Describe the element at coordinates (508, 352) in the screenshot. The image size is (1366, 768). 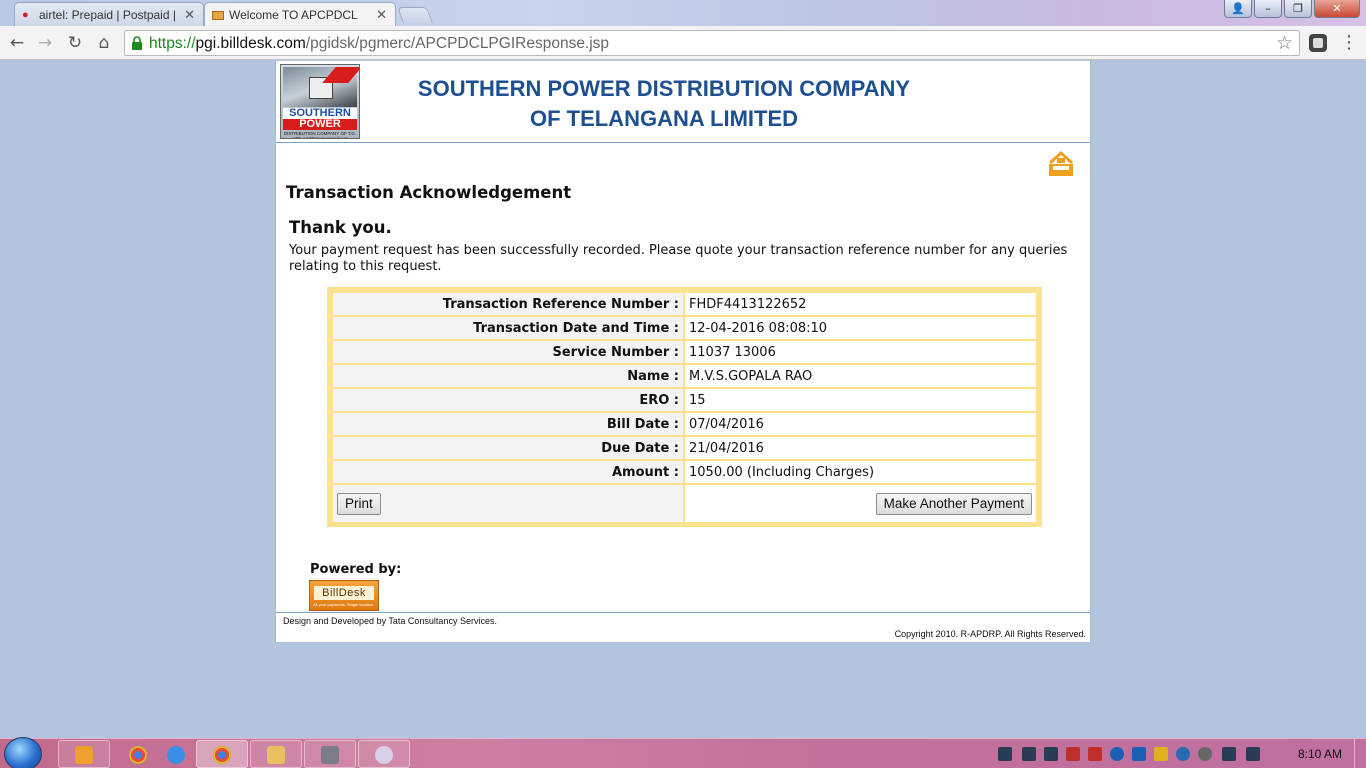
I see `row-label: Service Number :` at that location.